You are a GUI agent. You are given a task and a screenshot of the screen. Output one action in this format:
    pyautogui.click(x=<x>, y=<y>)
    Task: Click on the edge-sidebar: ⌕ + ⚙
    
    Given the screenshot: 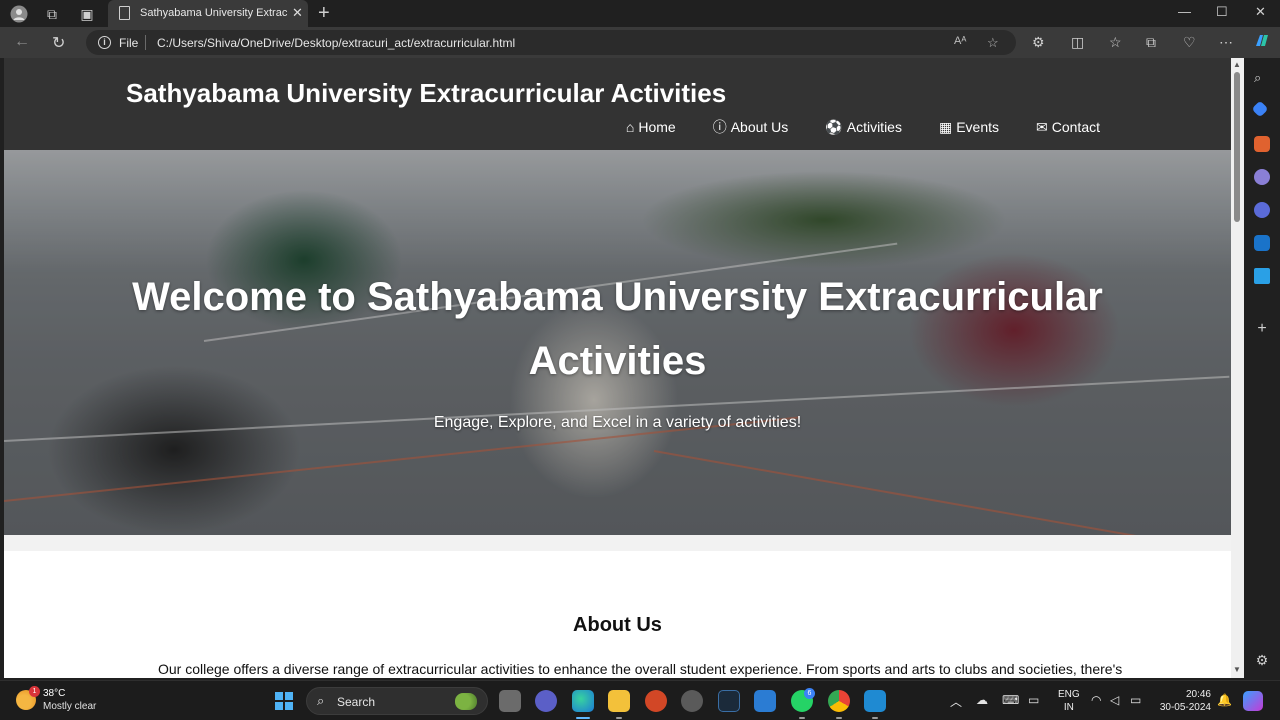 What is the action you would take?
    pyautogui.click(x=1262, y=369)
    